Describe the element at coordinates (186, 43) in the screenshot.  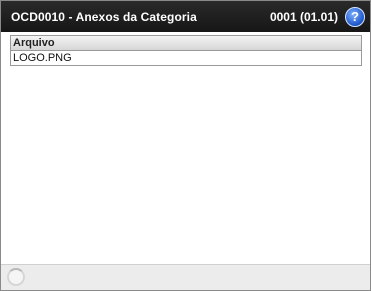
I see `column-header-arquivo: Arquivo` at that location.